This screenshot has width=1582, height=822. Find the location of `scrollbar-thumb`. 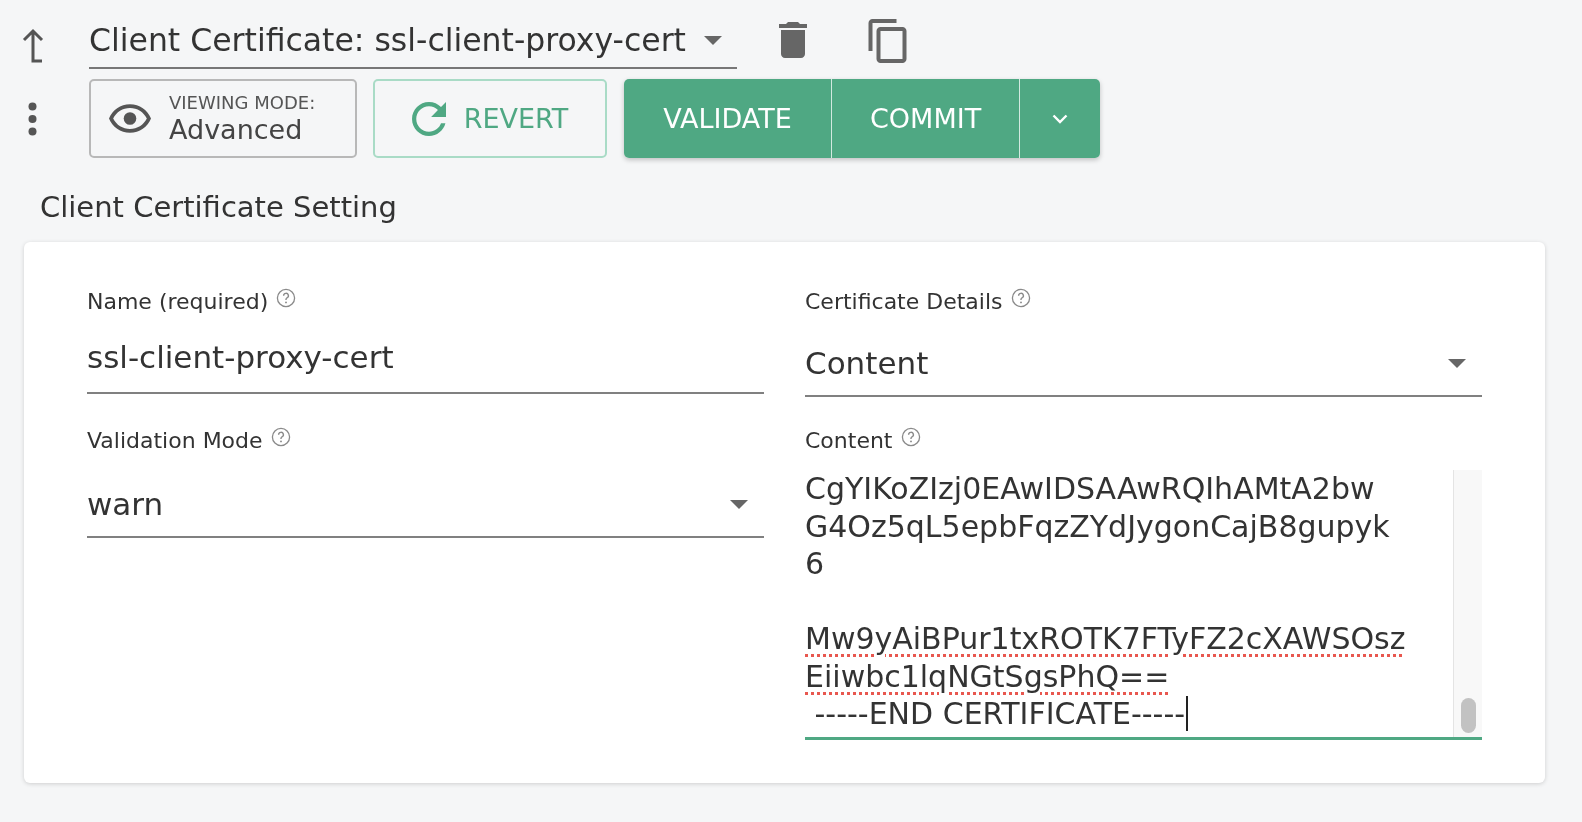

scrollbar-thumb is located at coordinates (1468, 715).